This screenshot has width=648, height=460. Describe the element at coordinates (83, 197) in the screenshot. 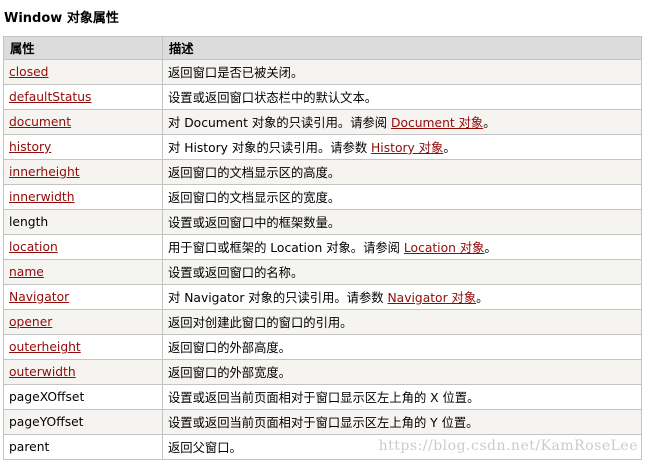

I see `property-cell: innerwidth` at that location.